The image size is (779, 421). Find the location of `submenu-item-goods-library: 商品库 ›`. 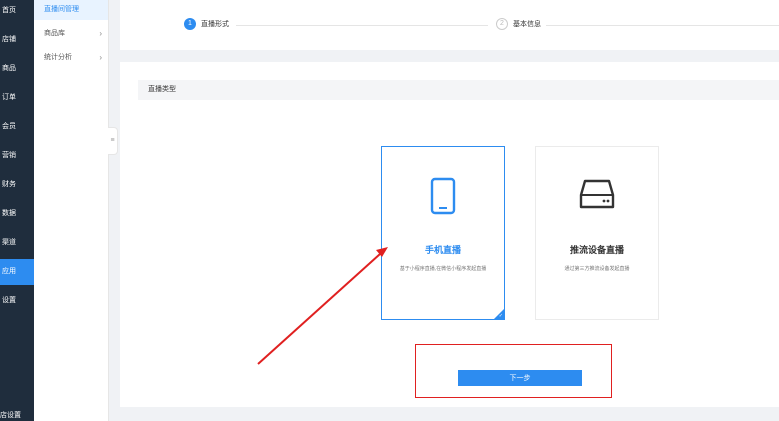

submenu-item-goods-library: 商品库 › is located at coordinates (71, 34).